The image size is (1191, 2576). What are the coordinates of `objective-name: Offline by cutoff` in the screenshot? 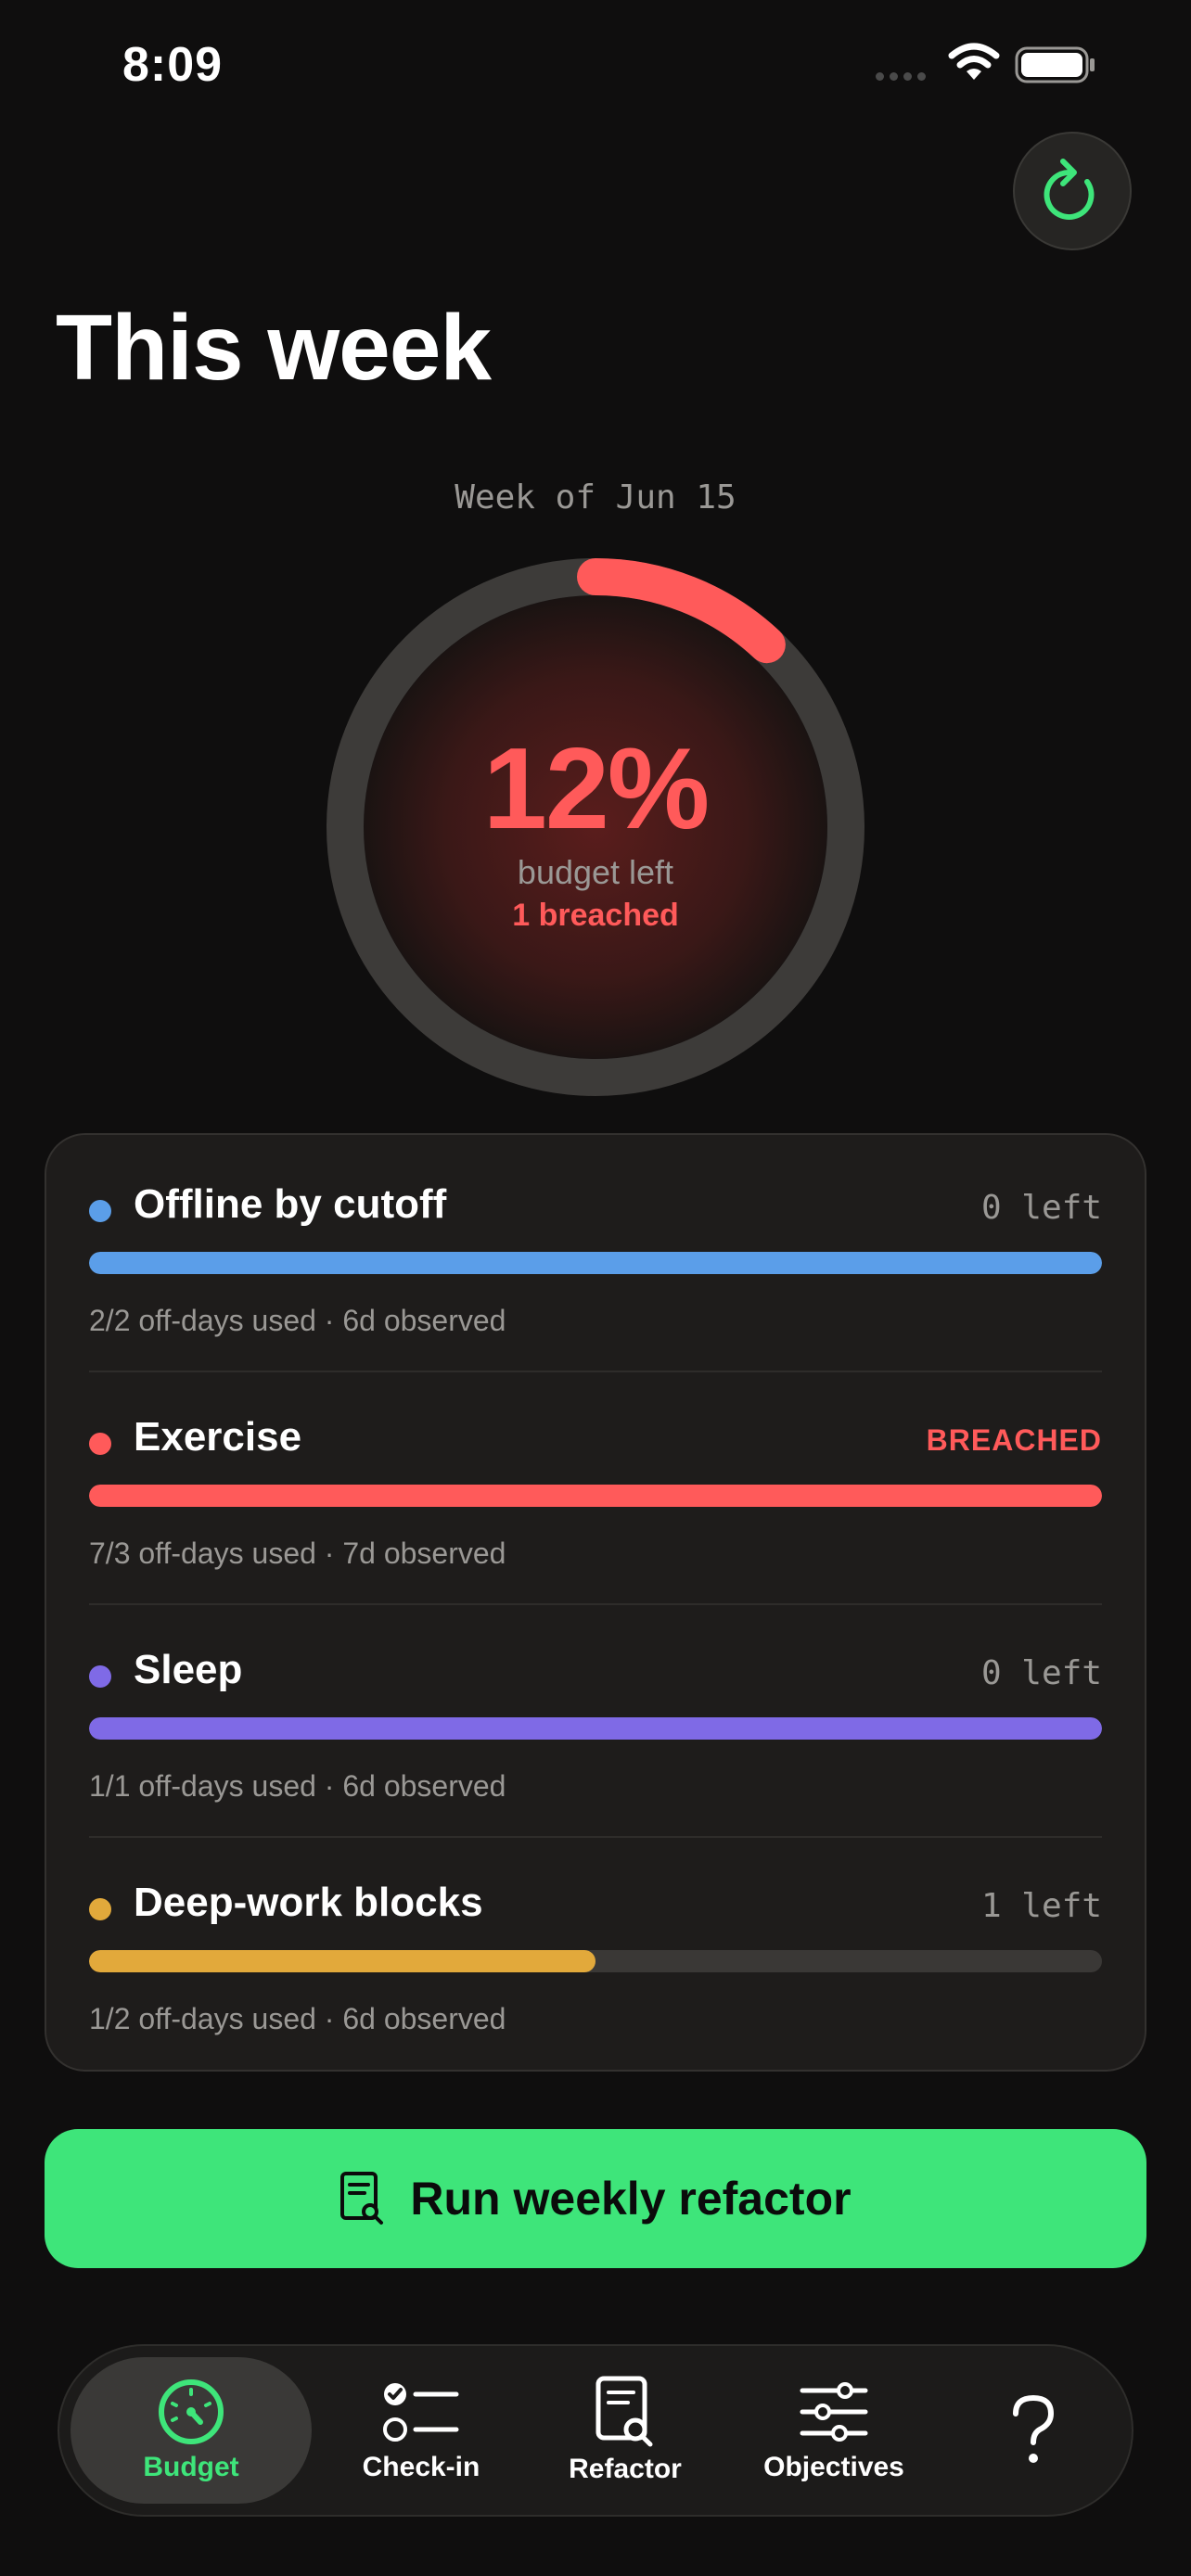 It's located at (290, 1204).